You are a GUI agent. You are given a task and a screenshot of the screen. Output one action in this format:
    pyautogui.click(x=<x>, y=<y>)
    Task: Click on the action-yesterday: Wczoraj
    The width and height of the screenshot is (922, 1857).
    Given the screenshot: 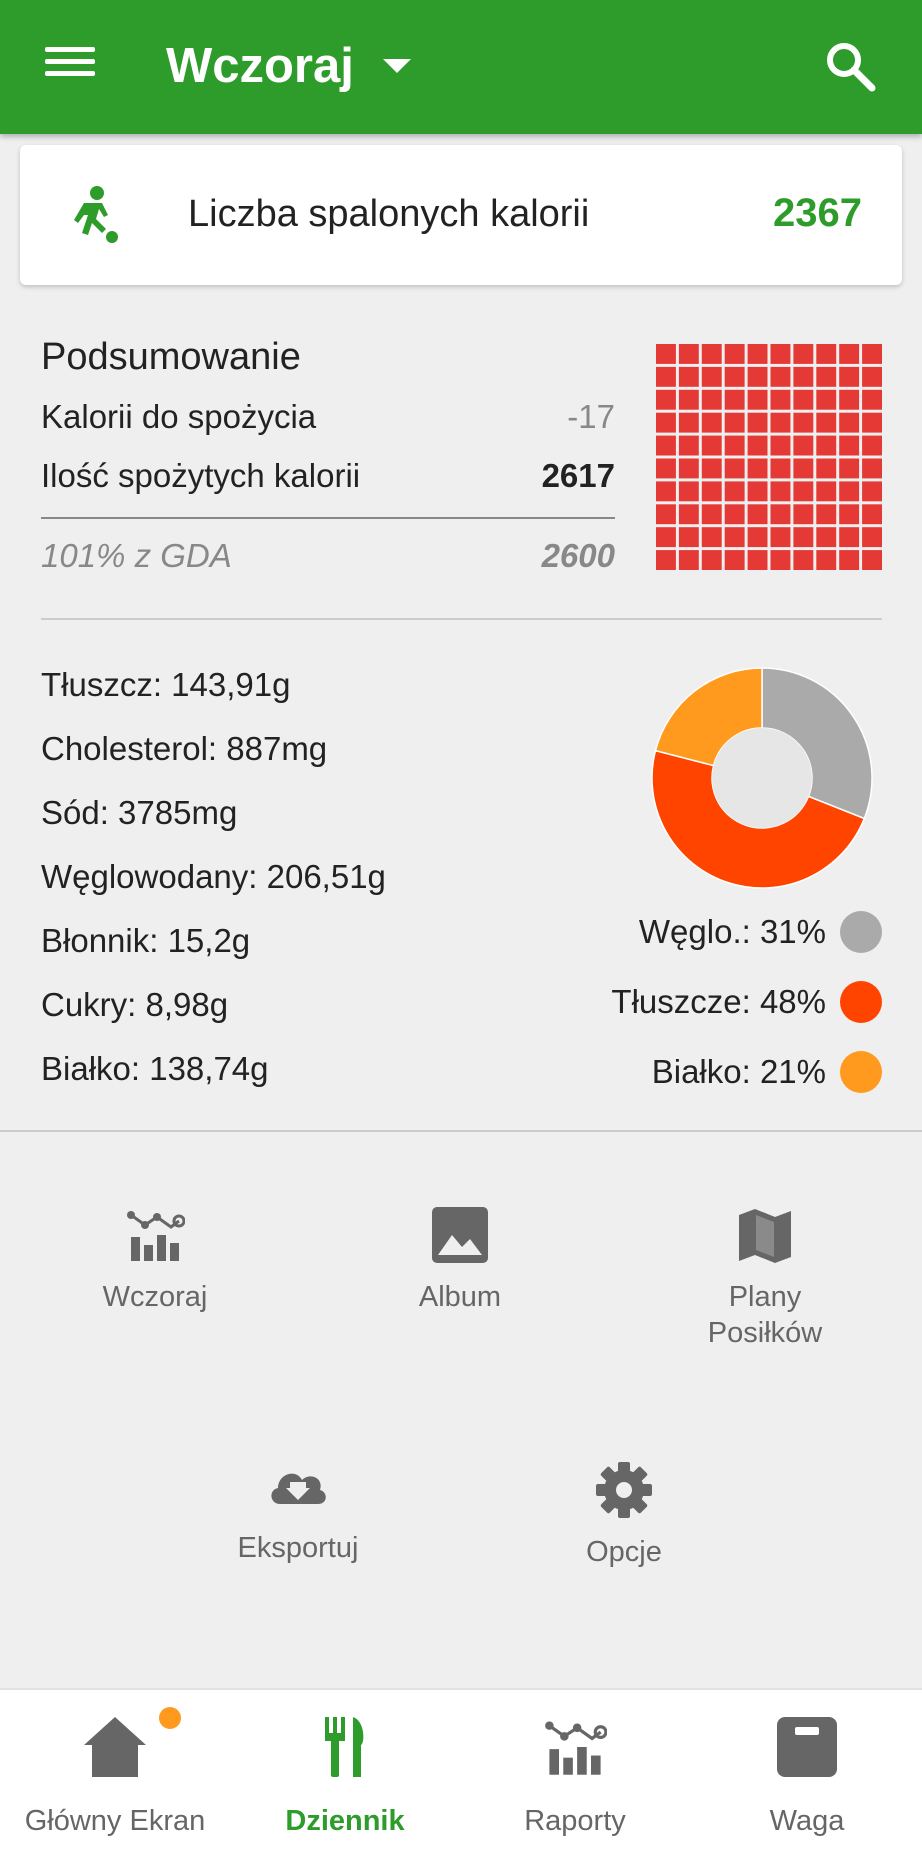 What is the action you would take?
    pyautogui.click(x=155, y=1260)
    